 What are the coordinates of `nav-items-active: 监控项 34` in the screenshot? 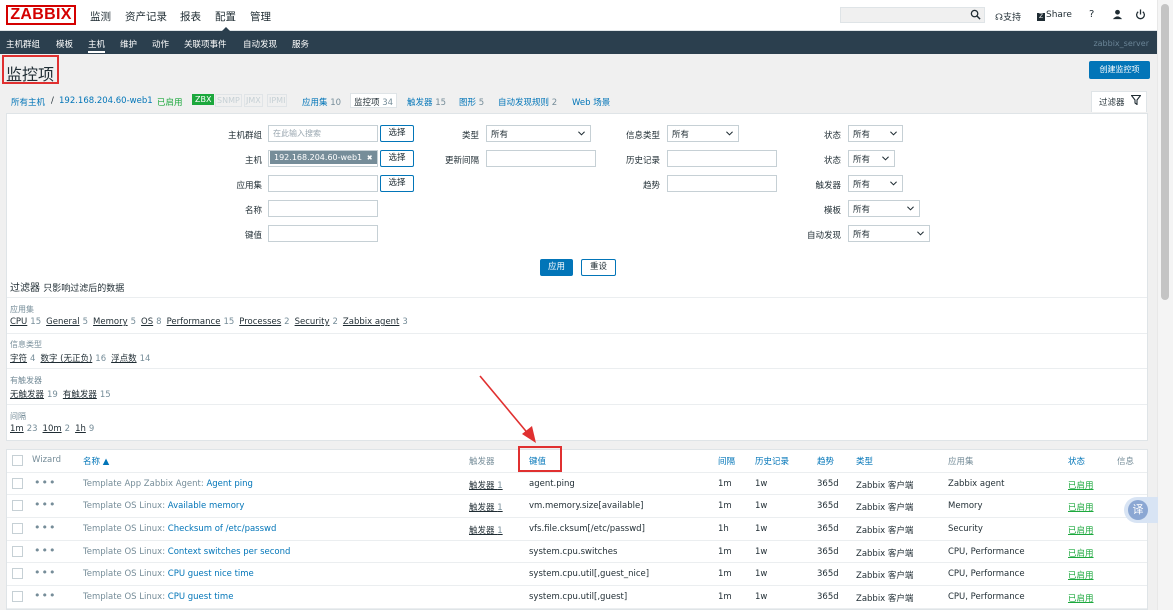 It's located at (374, 100).